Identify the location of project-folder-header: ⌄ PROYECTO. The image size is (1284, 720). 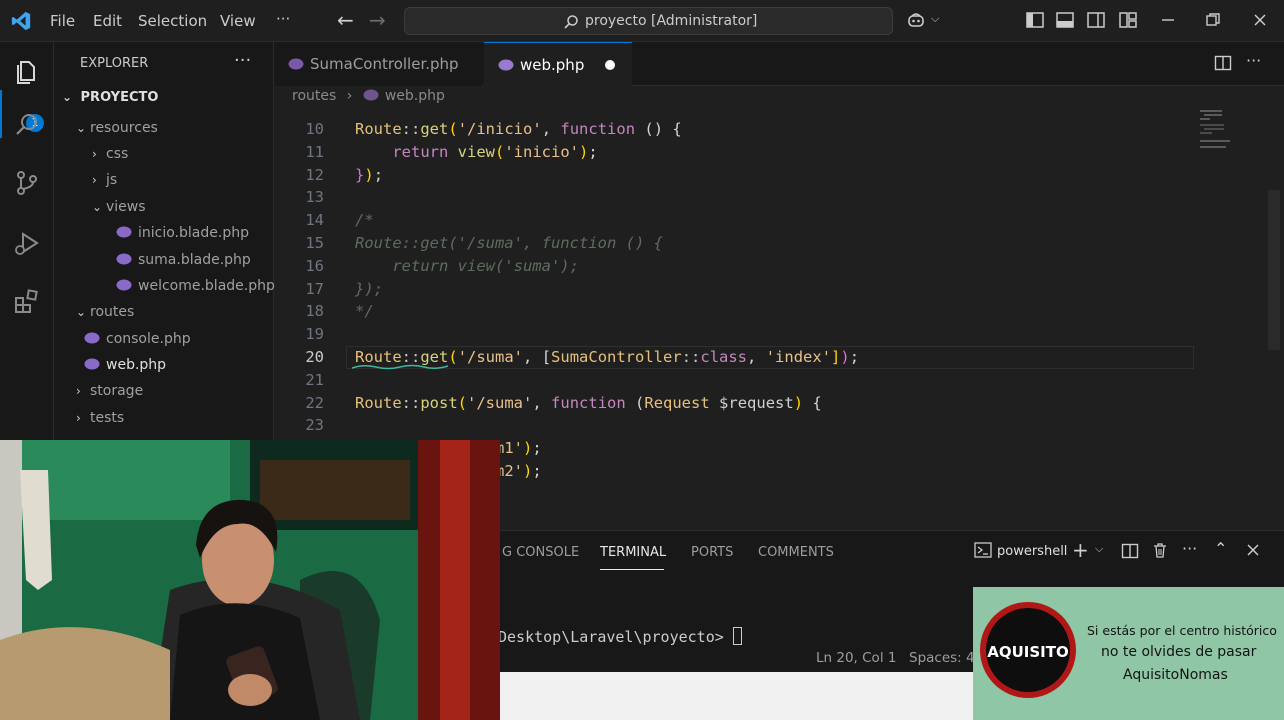
(110, 97).